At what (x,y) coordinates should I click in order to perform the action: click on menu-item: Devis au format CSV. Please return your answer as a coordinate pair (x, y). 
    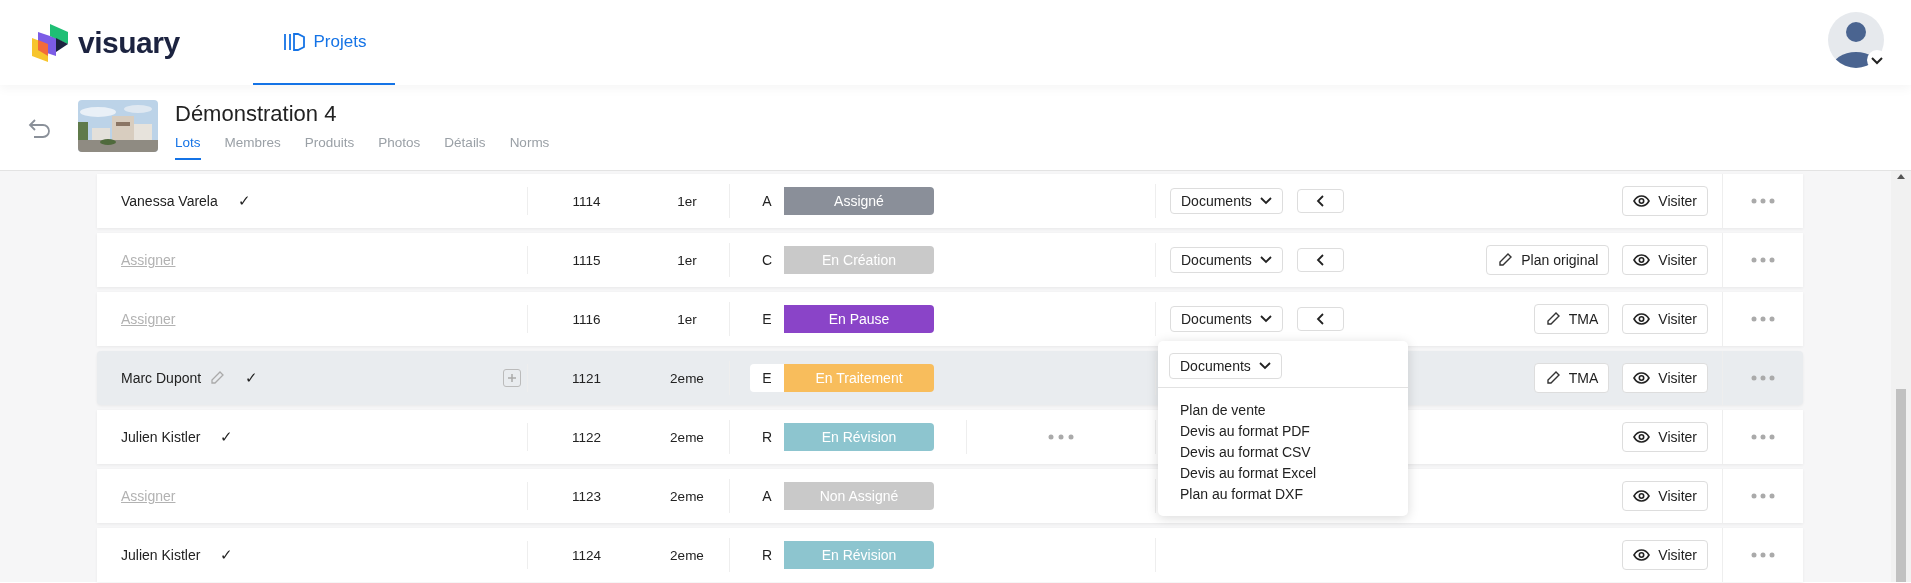
    Looking at the image, I should click on (1283, 452).